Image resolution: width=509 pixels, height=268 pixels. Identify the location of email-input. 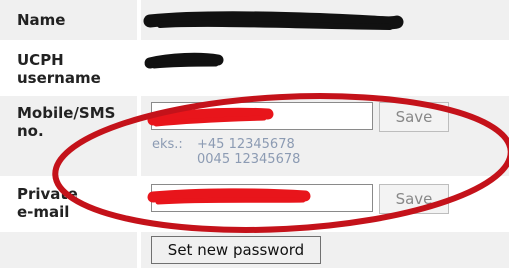
(262, 198).